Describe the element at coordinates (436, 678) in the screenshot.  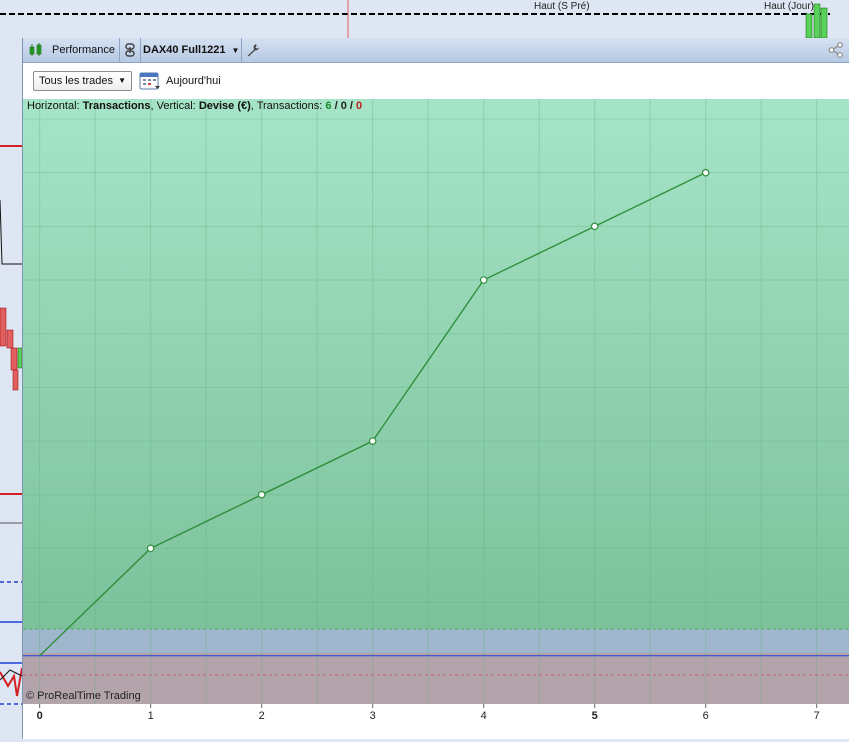
I see `negative-band` at that location.